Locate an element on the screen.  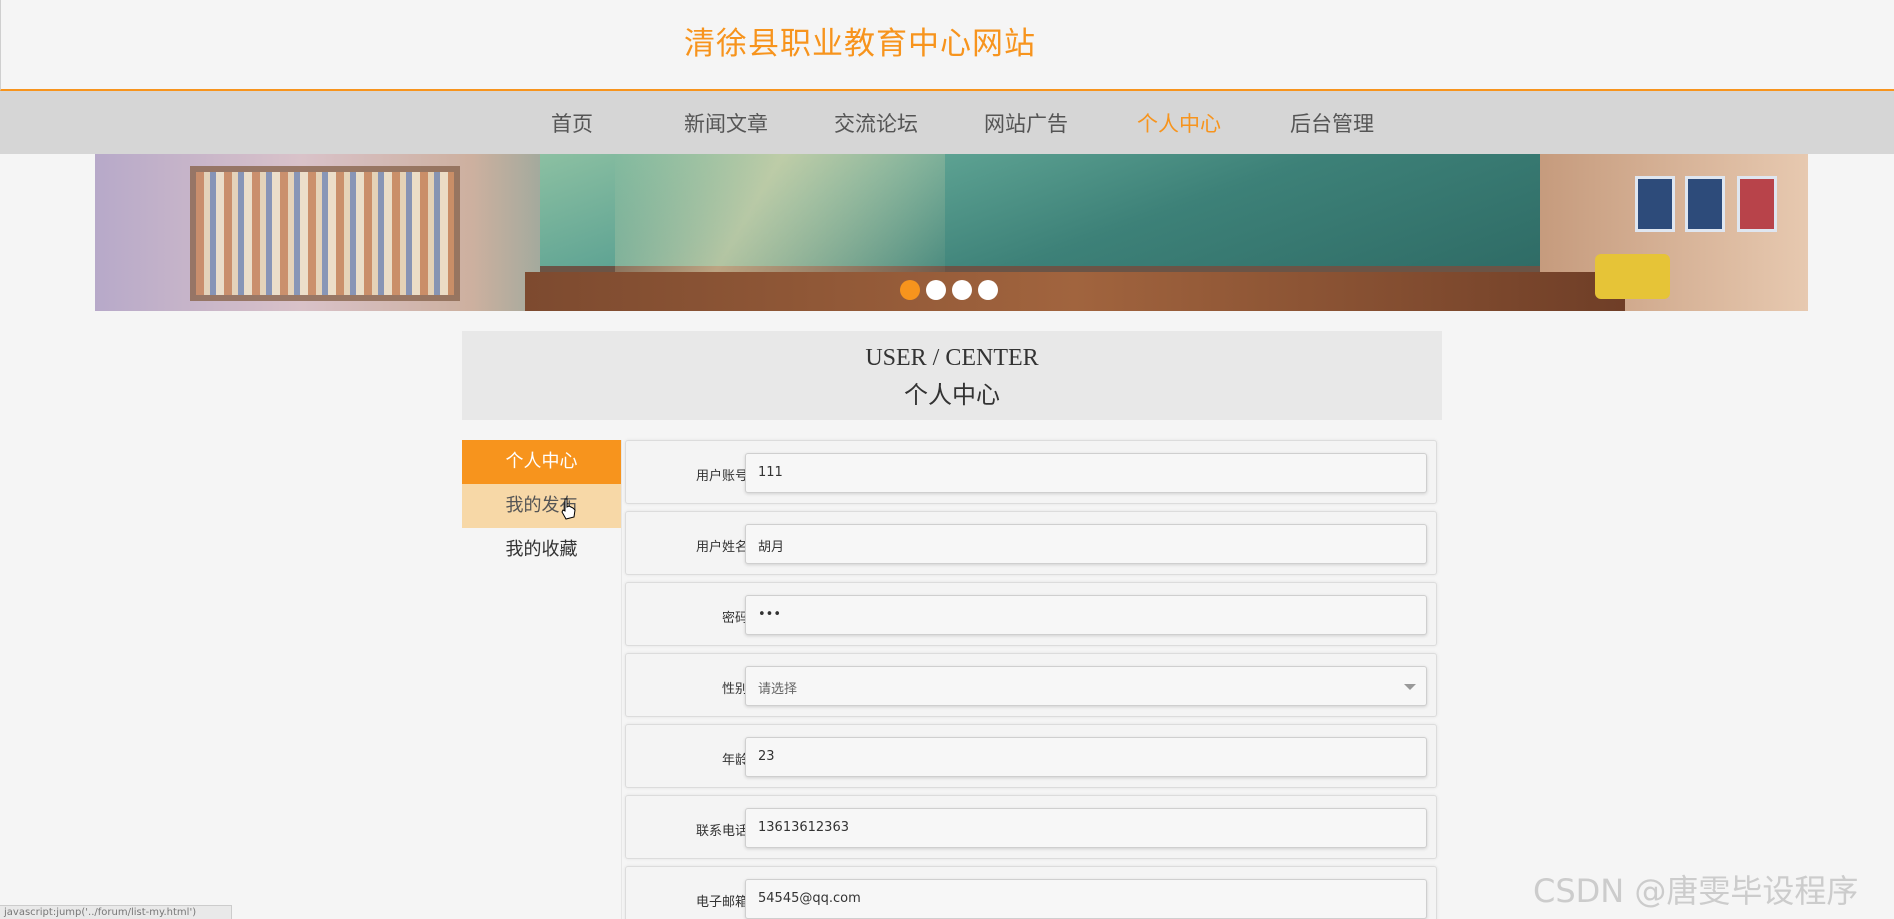
gender-select: 请选择 is located at coordinates (1086, 686).